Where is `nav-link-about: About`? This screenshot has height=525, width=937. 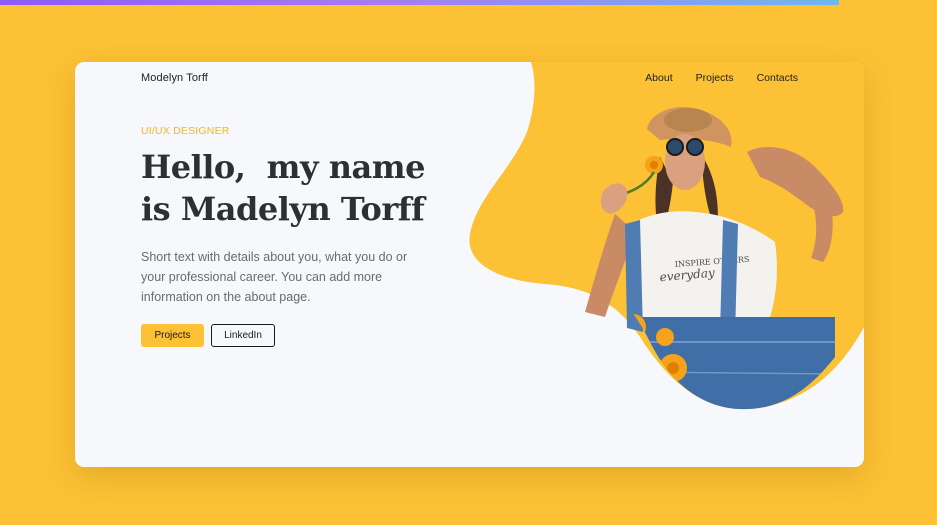 nav-link-about: About is located at coordinates (658, 78).